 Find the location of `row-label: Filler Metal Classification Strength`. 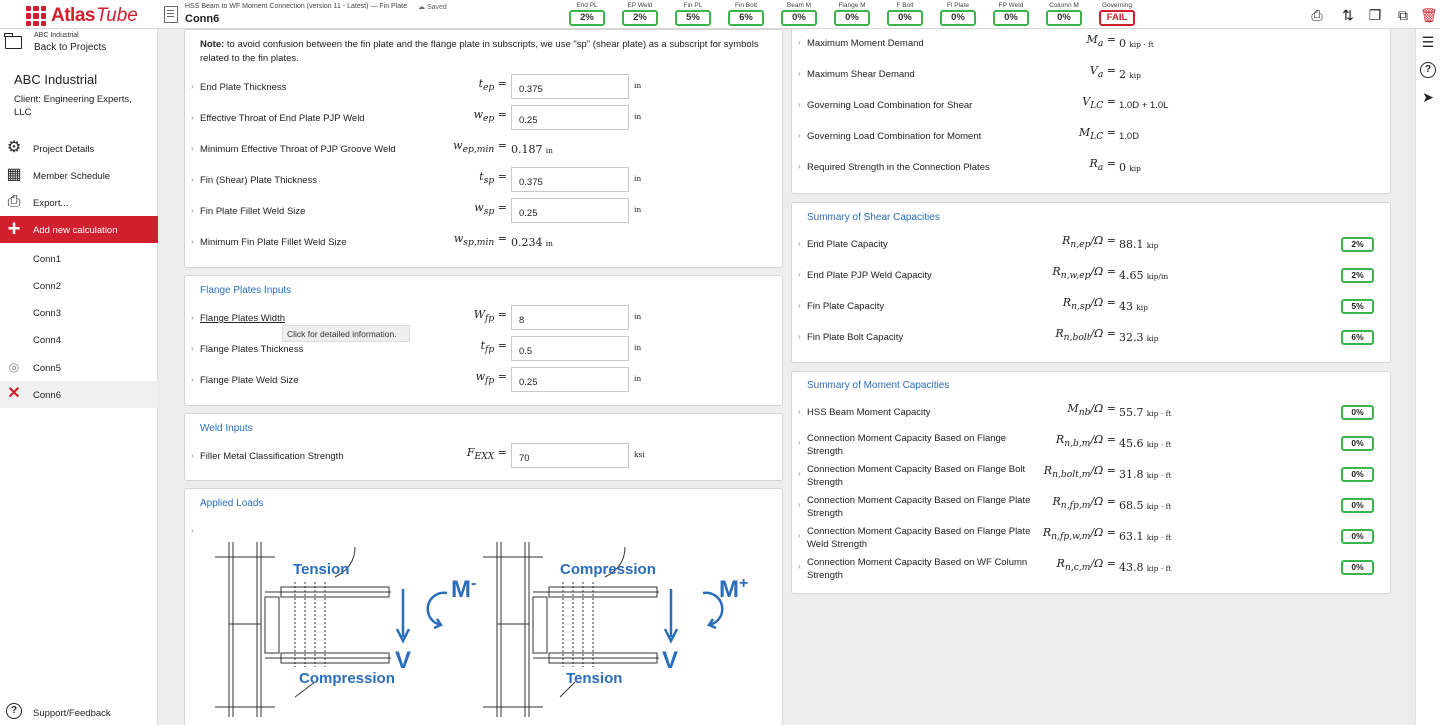

row-label: Filler Metal Classification Strength is located at coordinates (272, 456).